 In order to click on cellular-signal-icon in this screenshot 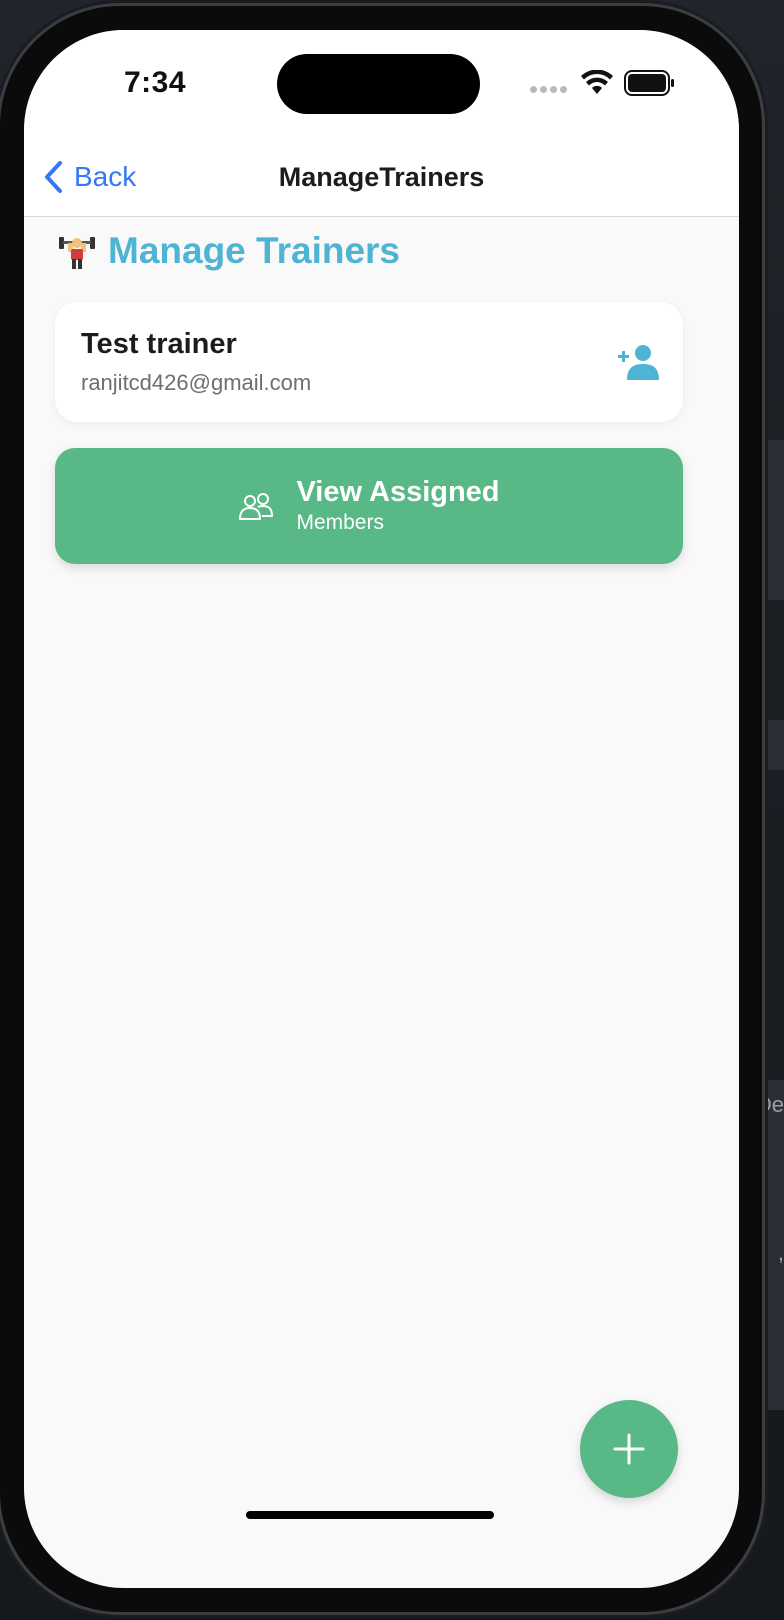, I will do `click(548, 89)`.